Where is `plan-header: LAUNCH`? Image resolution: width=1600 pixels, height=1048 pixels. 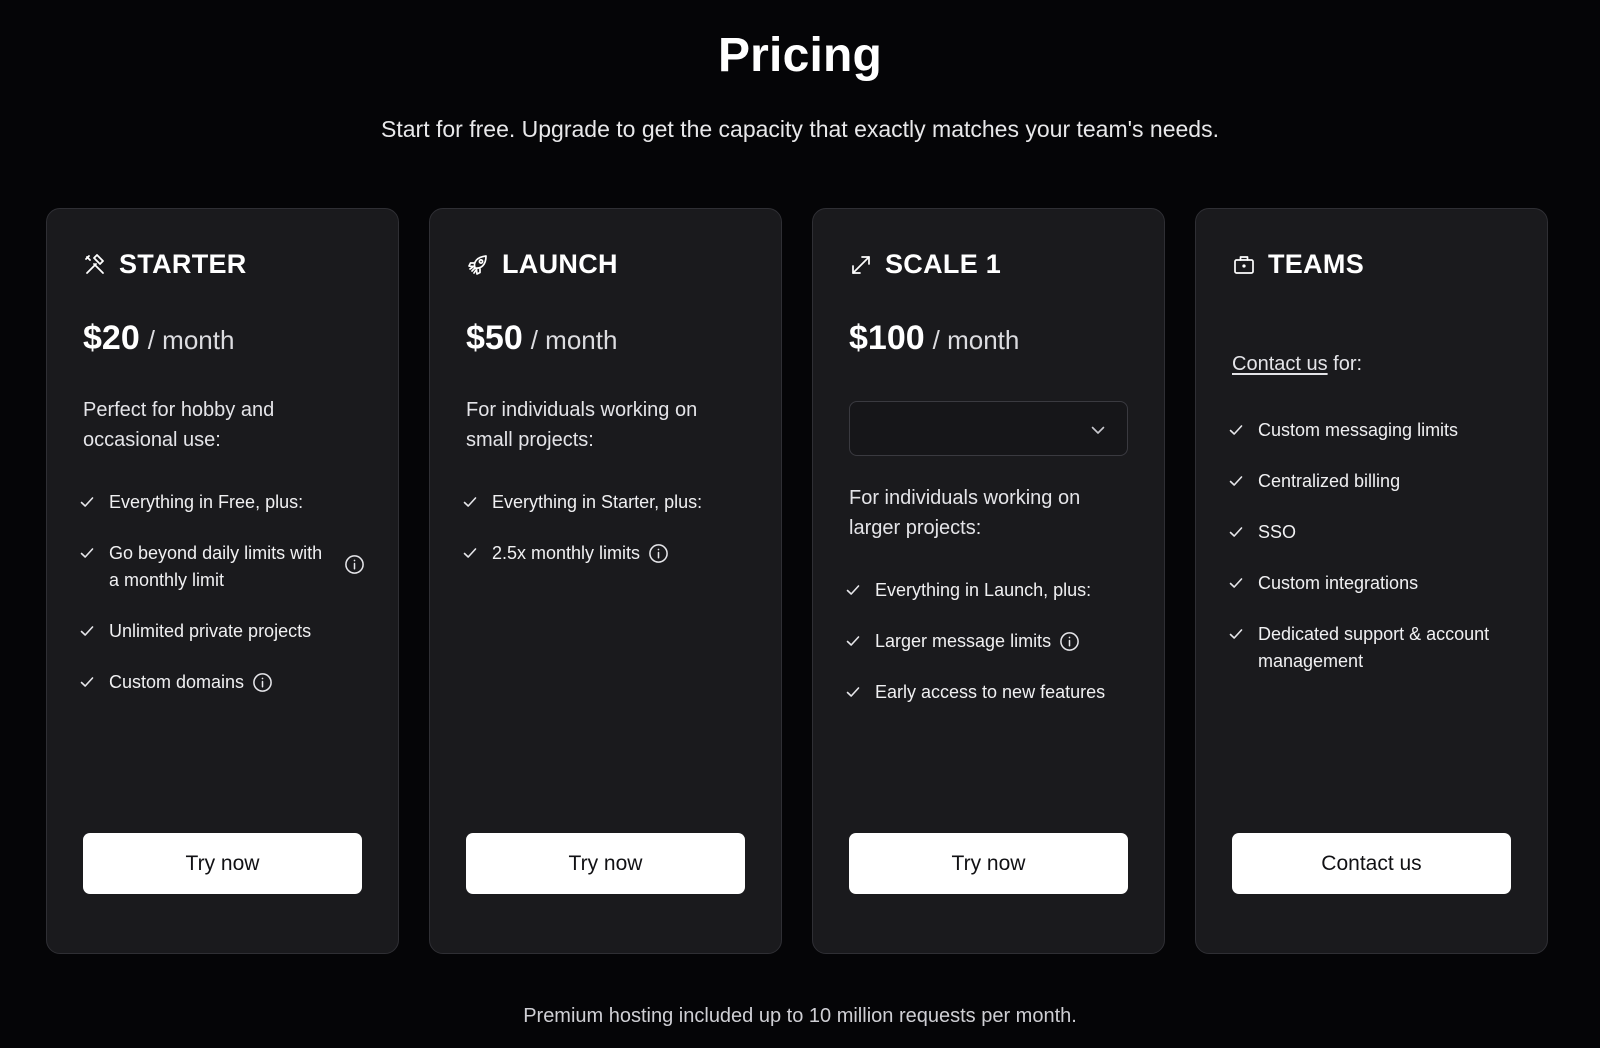
plan-header: LAUNCH is located at coordinates (542, 264).